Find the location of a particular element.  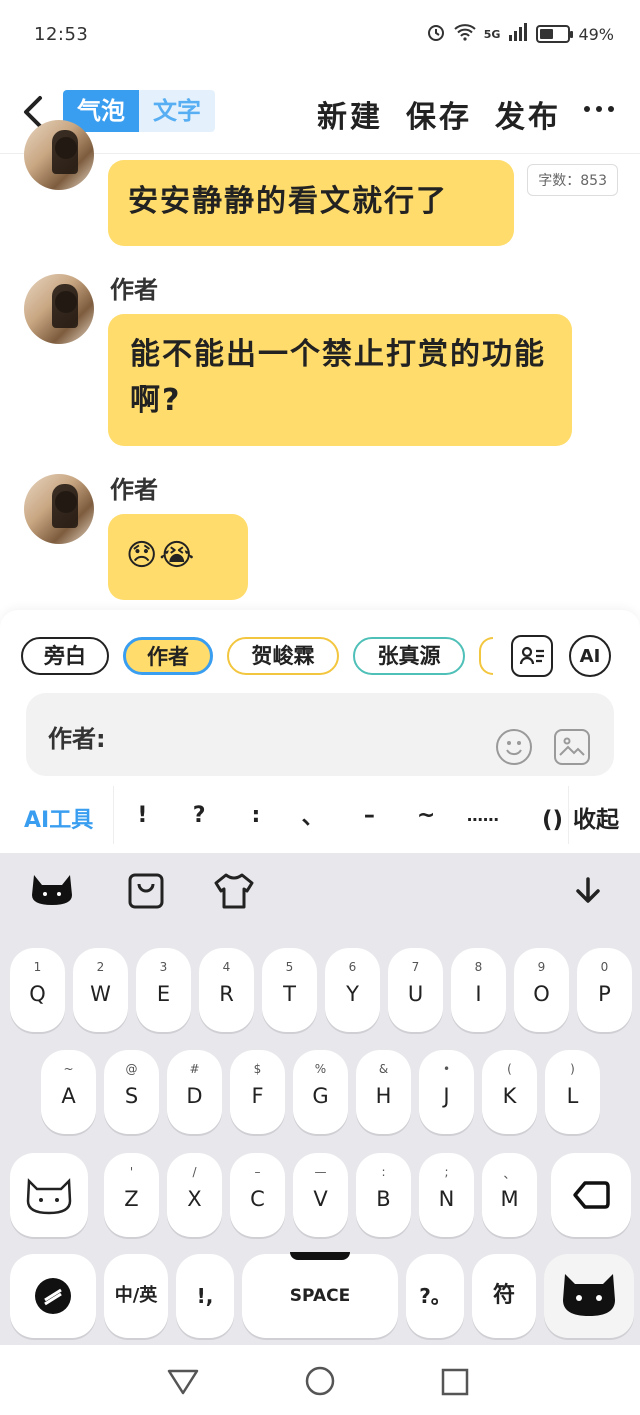

key-alt-label: – is located at coordinates (257, 1172).